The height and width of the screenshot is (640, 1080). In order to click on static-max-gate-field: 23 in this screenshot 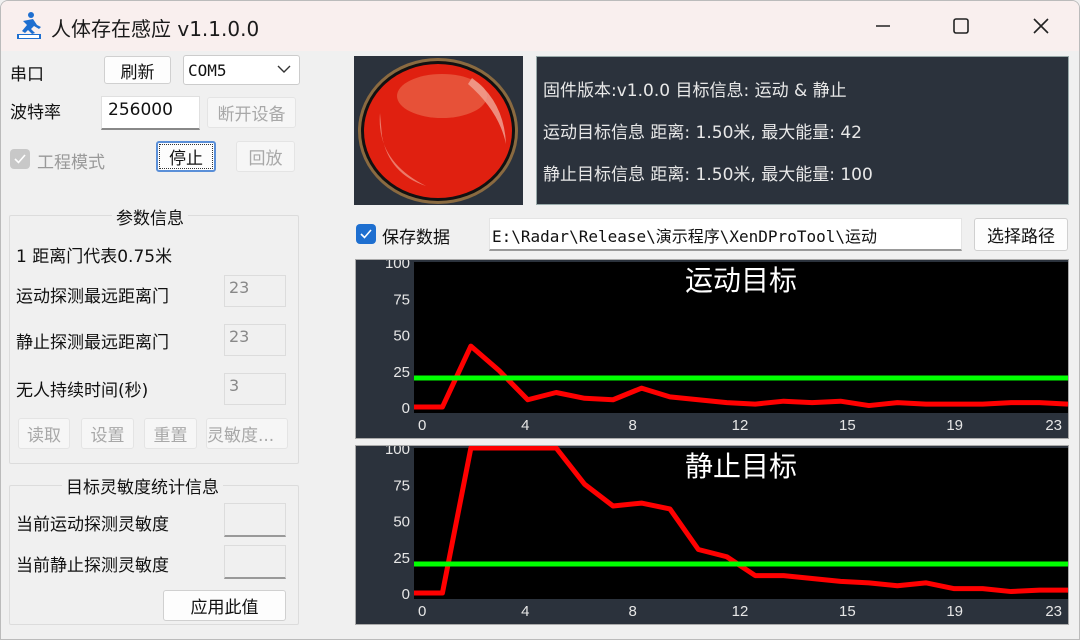, I will do `click(255, 340)`.